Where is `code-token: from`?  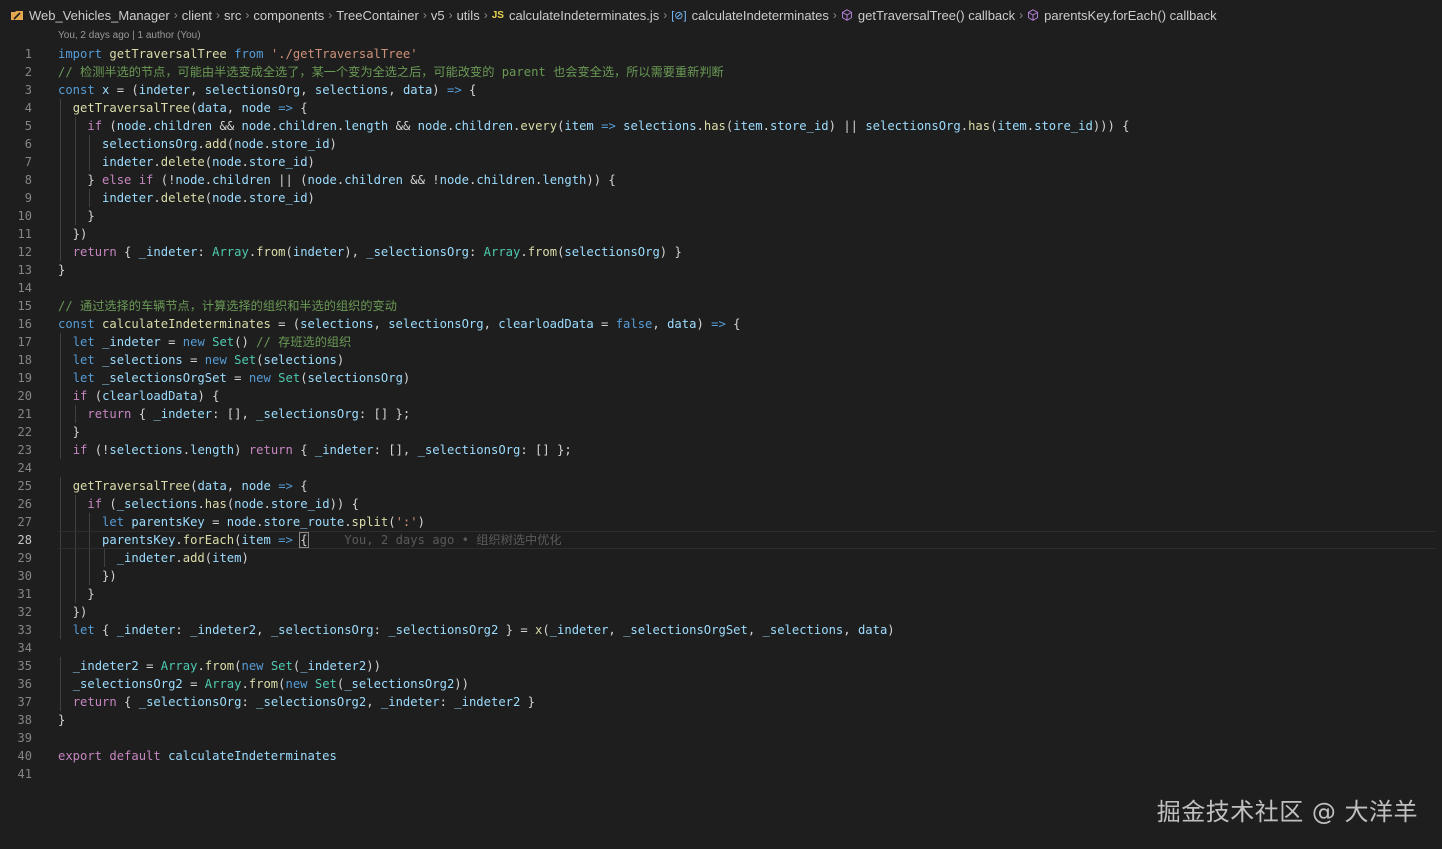
code-token: from is located at coordinates (271, 252).